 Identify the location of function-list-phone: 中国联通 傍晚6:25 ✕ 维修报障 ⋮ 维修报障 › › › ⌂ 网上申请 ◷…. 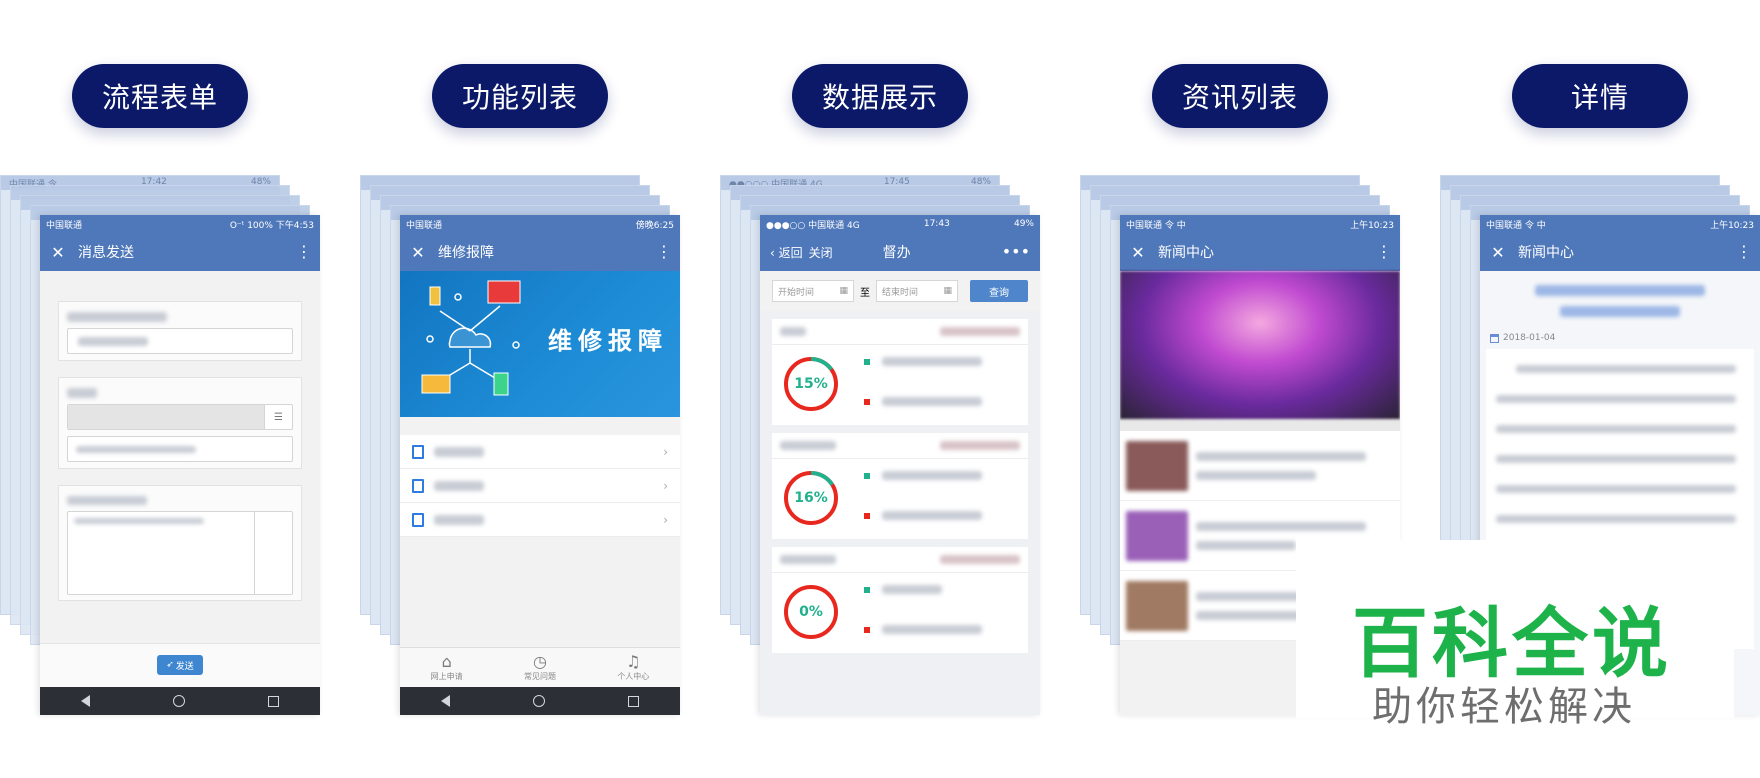
(540, 465).